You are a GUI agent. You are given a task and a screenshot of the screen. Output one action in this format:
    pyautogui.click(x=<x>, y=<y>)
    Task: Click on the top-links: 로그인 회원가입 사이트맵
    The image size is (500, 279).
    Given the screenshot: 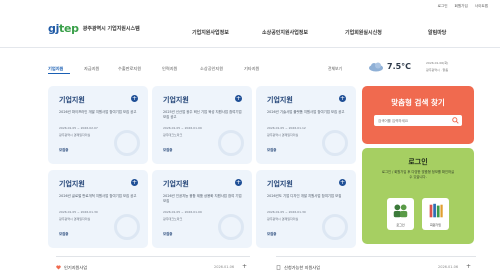 What is the action you would take?
    pyautogui.click(x=463, y=6)
    